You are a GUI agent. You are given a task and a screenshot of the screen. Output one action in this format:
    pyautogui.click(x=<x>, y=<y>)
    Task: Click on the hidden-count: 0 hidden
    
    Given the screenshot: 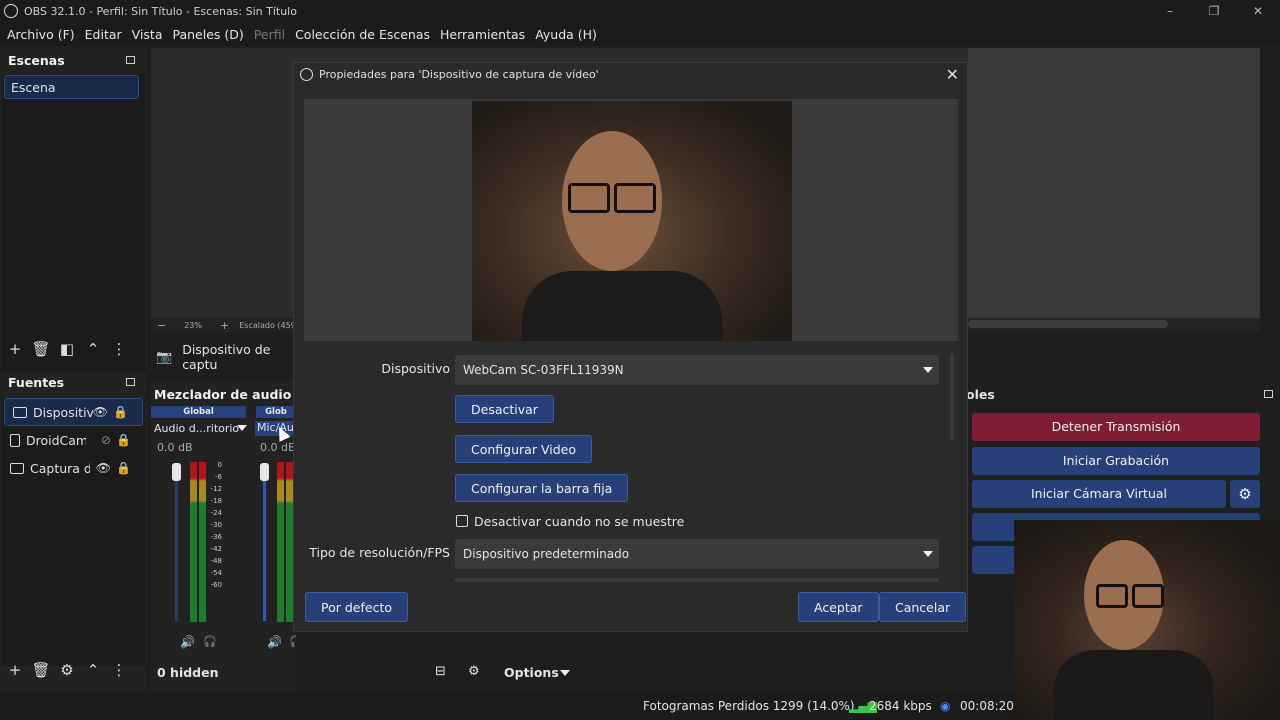 What is the action you would take?
    pyautogui.click(x=188, y=672)
    